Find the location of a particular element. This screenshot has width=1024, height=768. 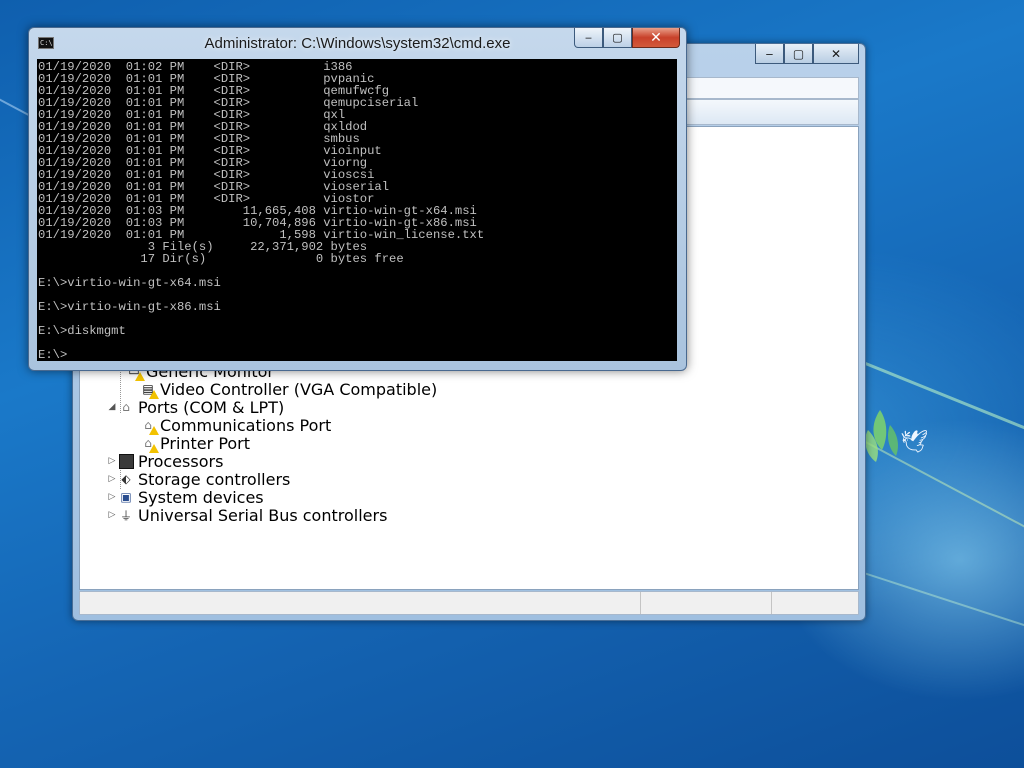

system-devices-icon: ▣ is located at coordinates (126, 497).